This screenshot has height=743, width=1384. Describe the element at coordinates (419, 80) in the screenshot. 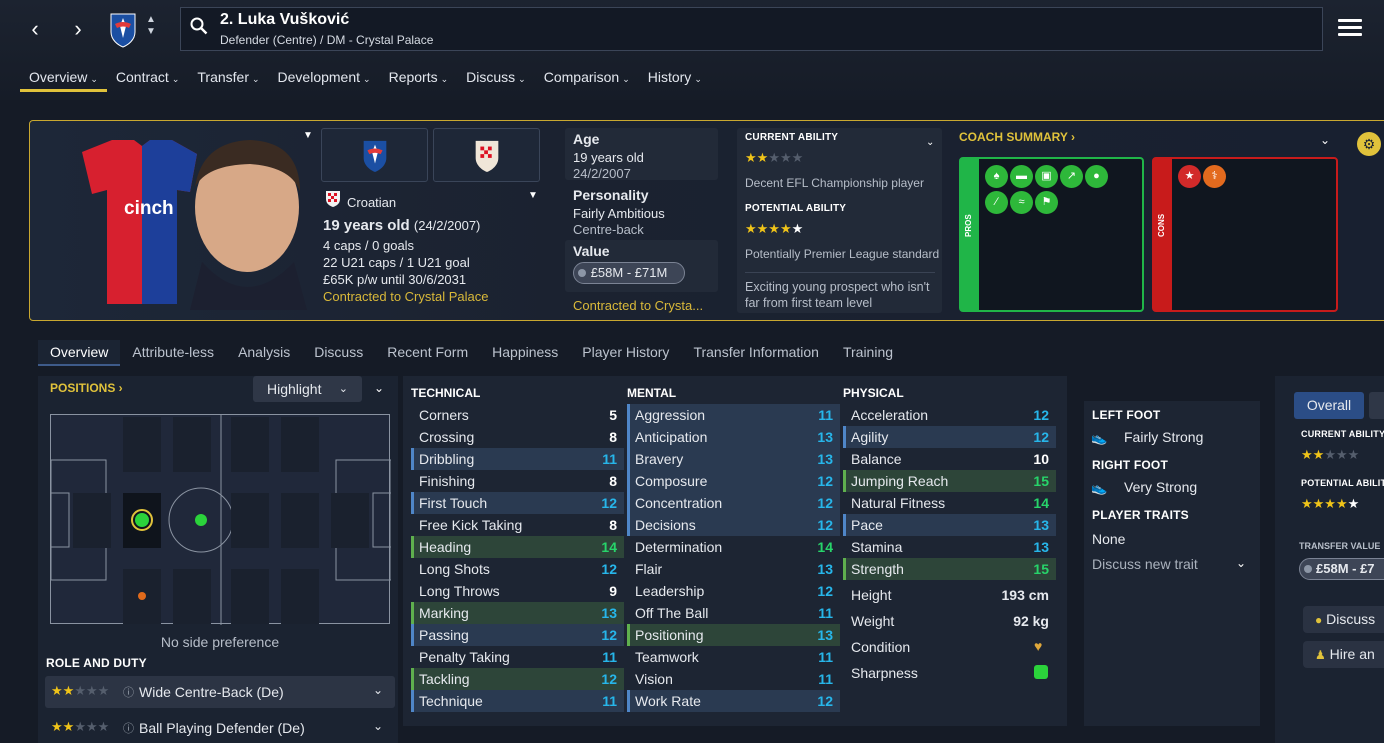

I see `tab-reports: Reports ⌄` at that location.